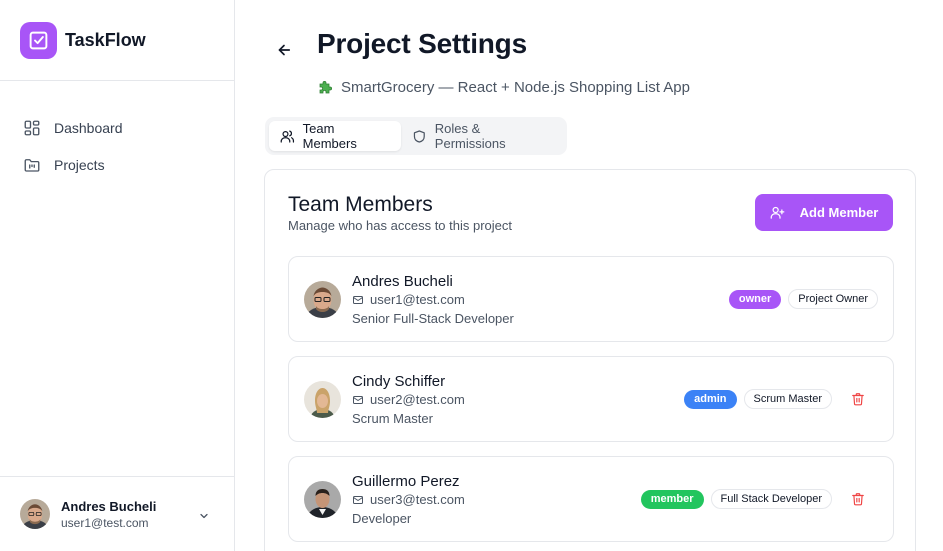 Image resolution: width=943 pixels, height=551 pixels. I want to click on shield-icon, so click(419, 136).